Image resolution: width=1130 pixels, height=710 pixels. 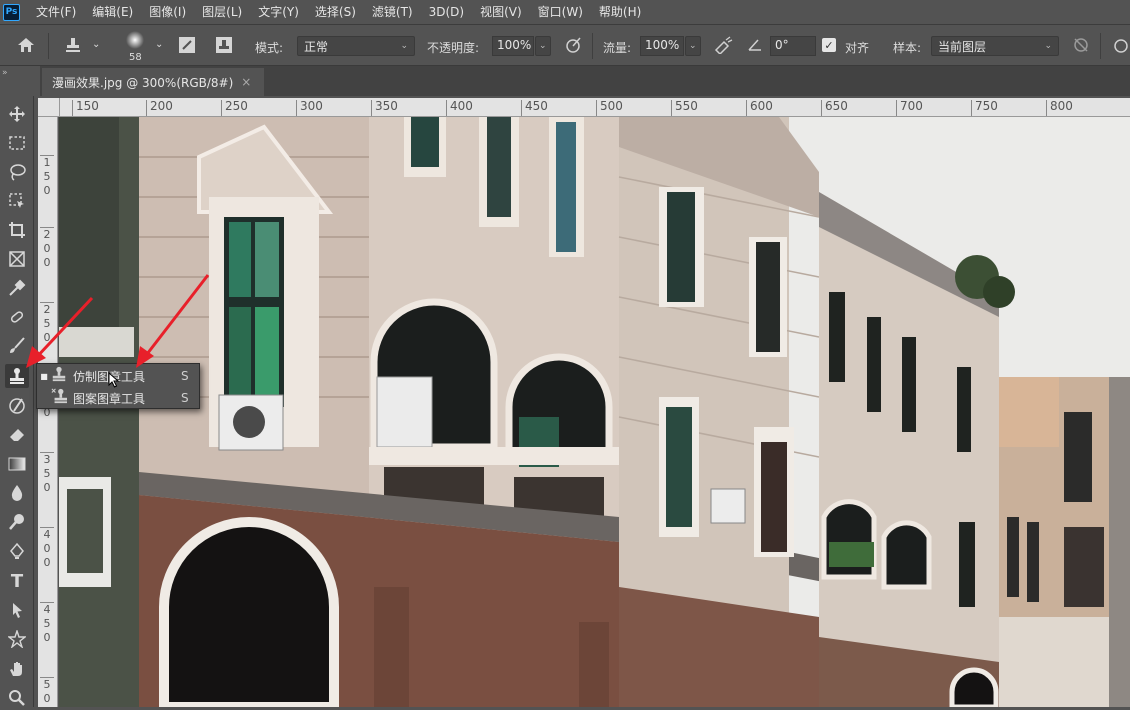 I want to click on healing-icon, so click(x=17, y=317).